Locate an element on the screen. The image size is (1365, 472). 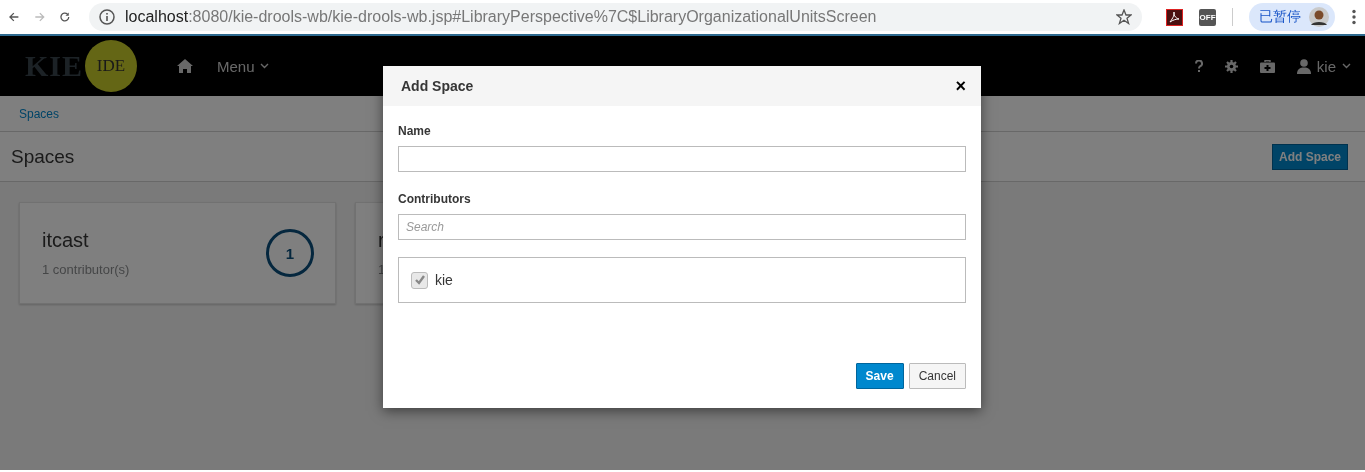
space-card: itcast 1 contributor(s) 1 is located at coordinates (177, 253).